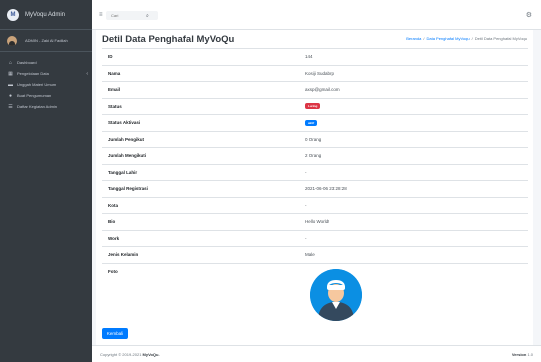  What do you see at coordinates (168, 39) in the screenshot?
I see `page-title: Detil Data Penghafal MyVoQu` at bounding box center [168, 39].